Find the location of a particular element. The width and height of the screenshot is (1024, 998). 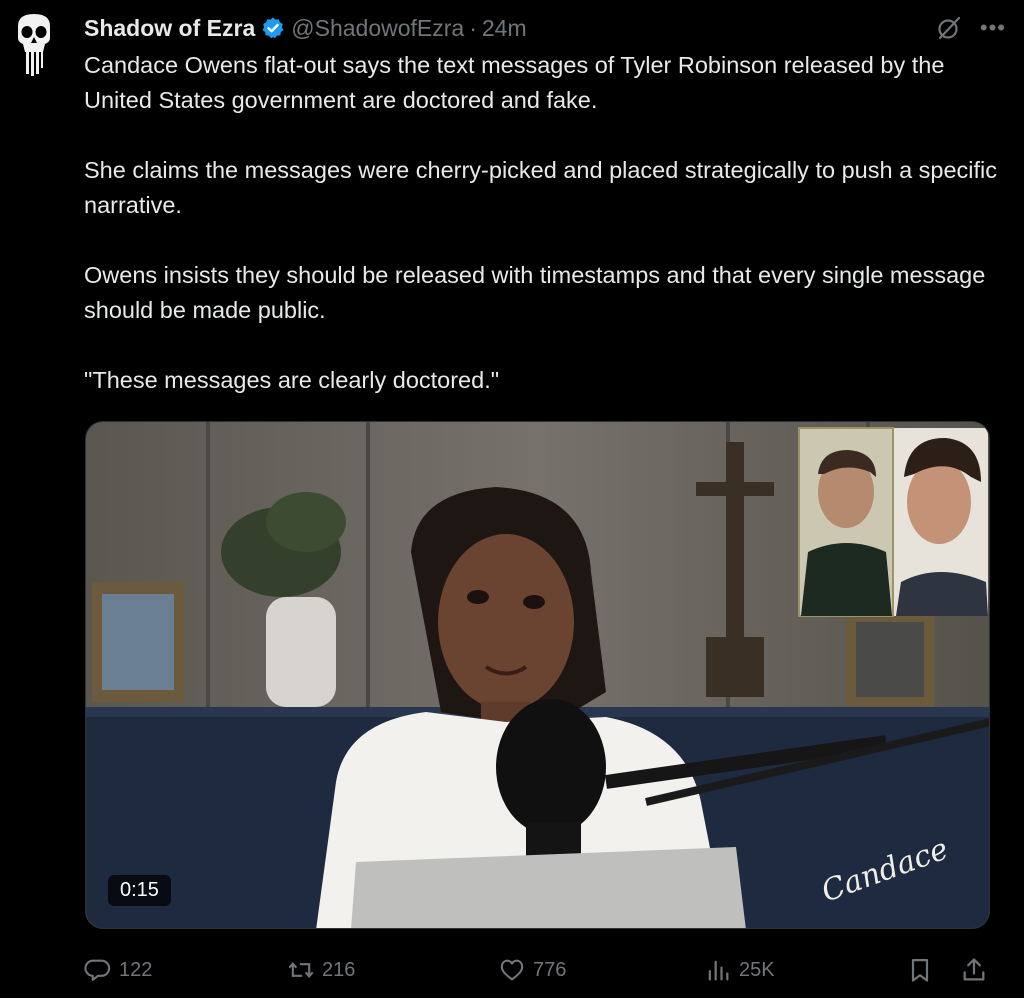

views-icon is located at coordinates (718, 970).